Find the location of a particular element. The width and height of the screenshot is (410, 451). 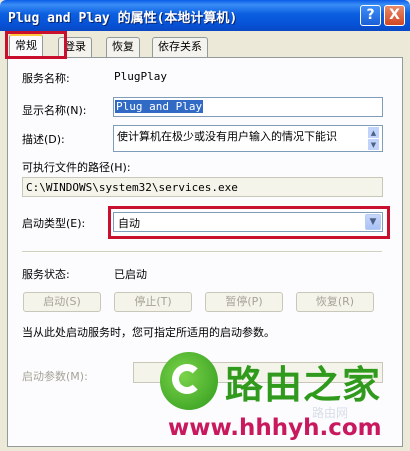

stop-button: 停止(T) is located at coordinates (153, 302).